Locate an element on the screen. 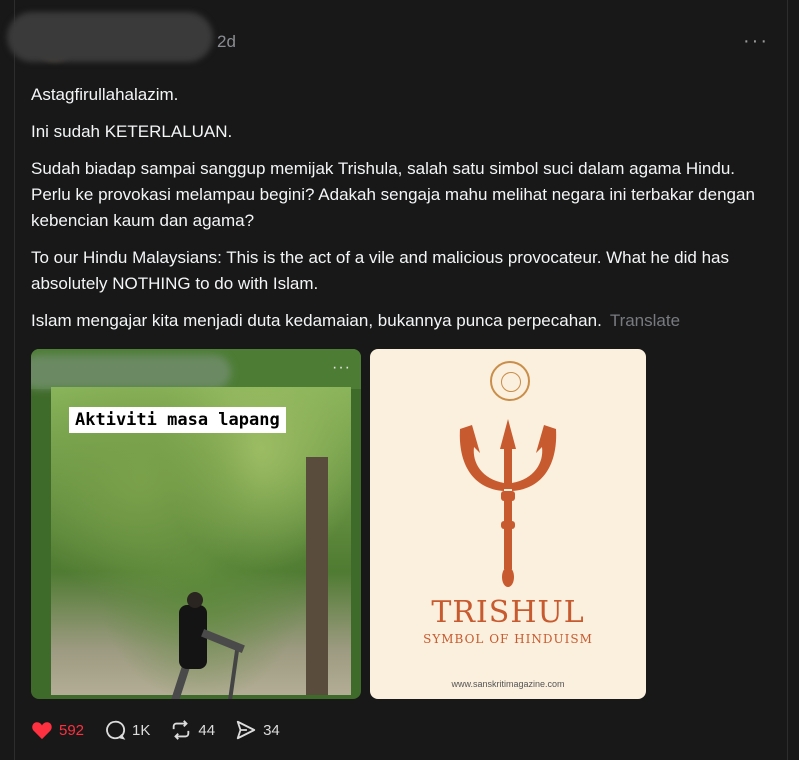 The width and height of the screenshot is (799, 760). repost-count: 44 is located at coordinates (207, 730).